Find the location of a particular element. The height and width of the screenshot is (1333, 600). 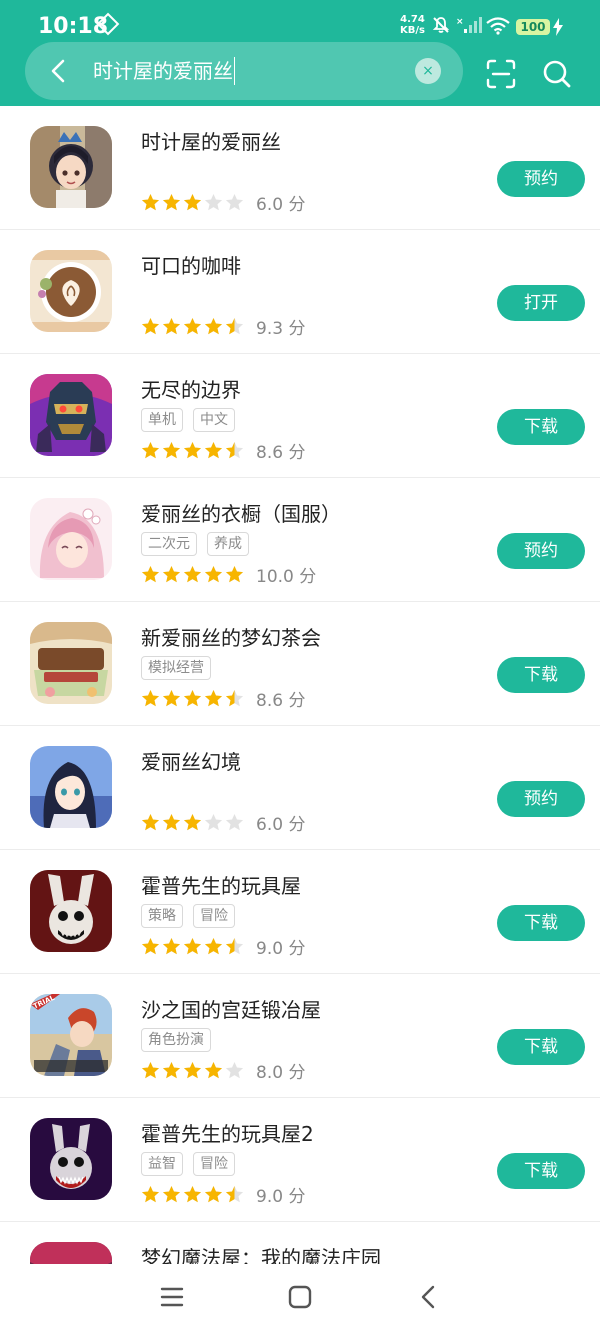

blacksmith-sand-kingdom-icon: TRIAL is located at coordinates (71, 1035).